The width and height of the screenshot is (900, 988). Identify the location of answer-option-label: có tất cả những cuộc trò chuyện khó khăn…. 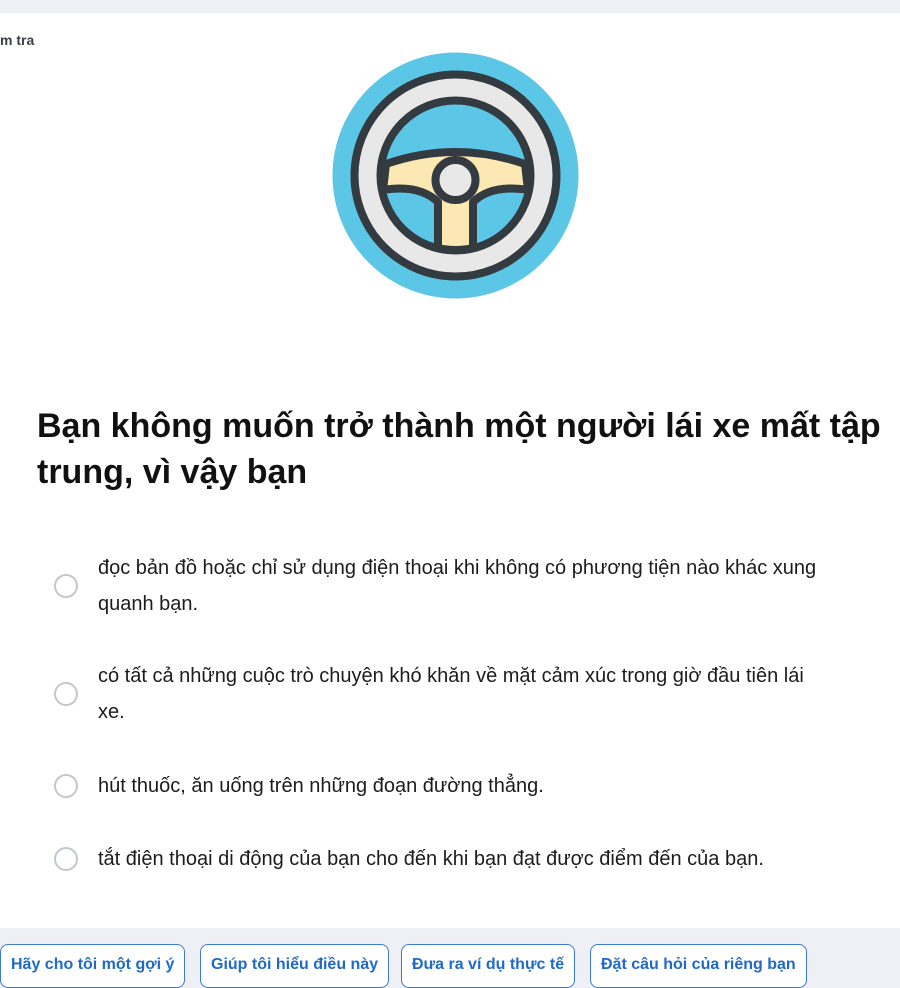
(451, 694).